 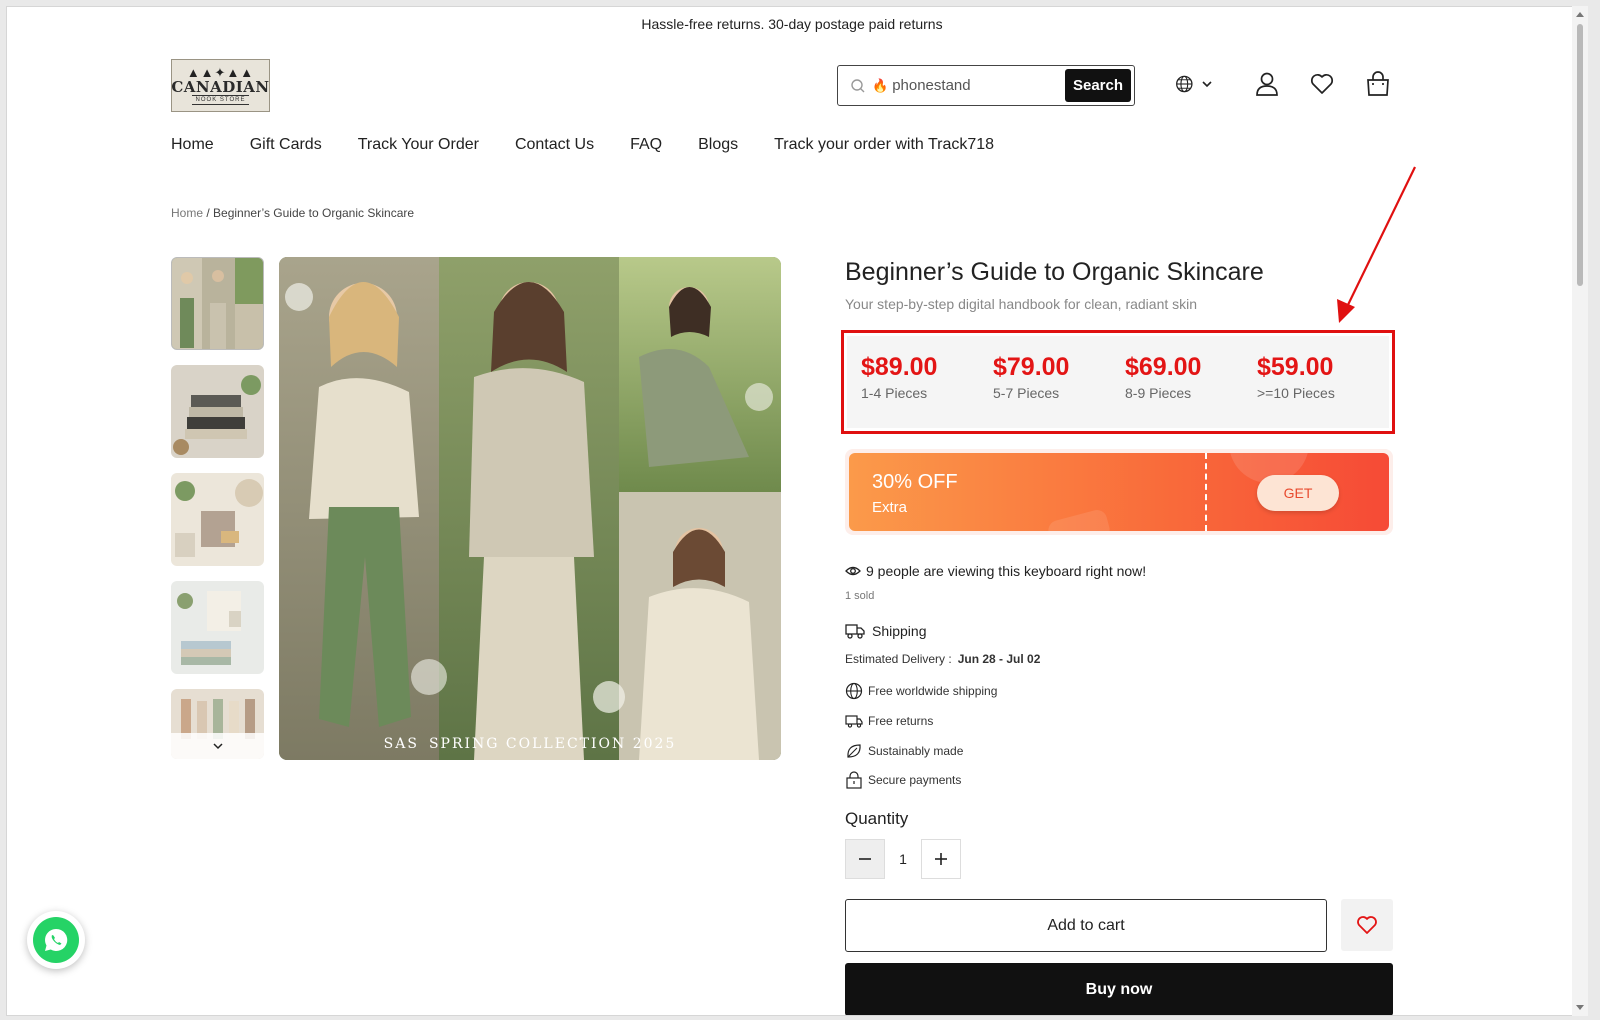 What do you see at coordinates (1054, 272) in the screenshot?
I see `product-title: Beginner’s Guide to Organic Skincare` at bounding box center [1054, 272].